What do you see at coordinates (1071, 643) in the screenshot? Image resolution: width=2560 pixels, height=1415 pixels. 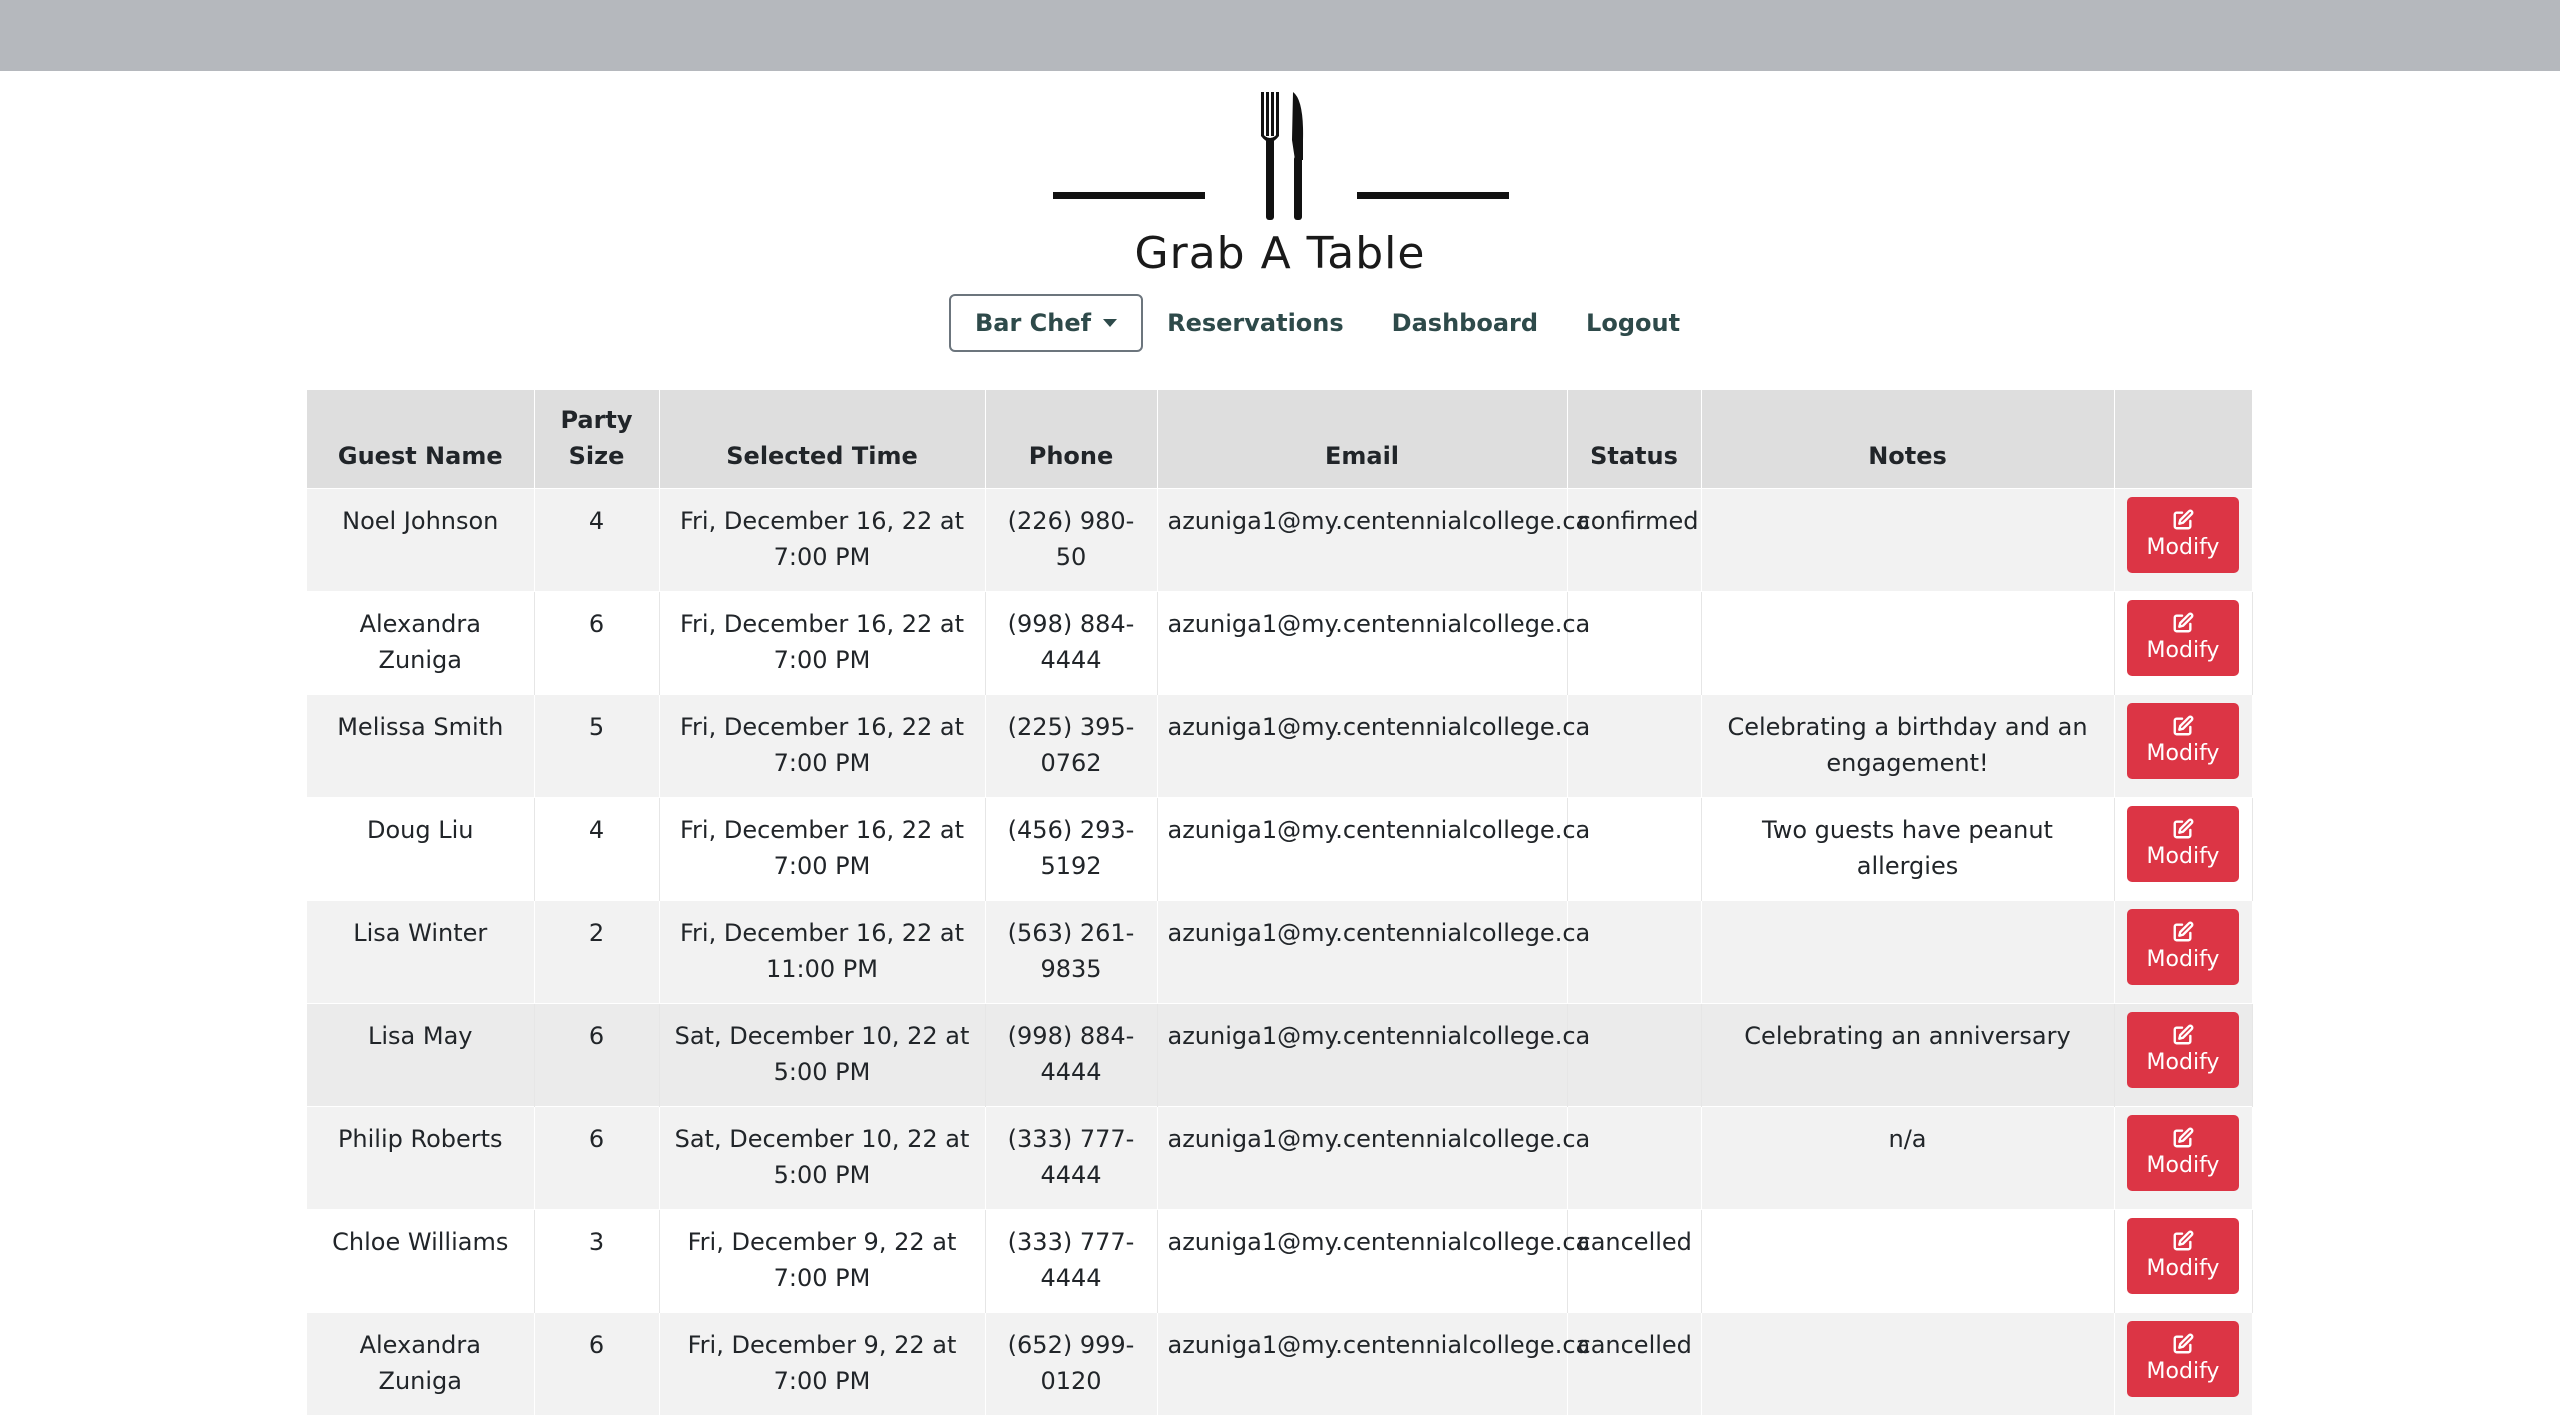 I see `cell-phone: (998) 884-4444` at bounding box center [1071, 643].